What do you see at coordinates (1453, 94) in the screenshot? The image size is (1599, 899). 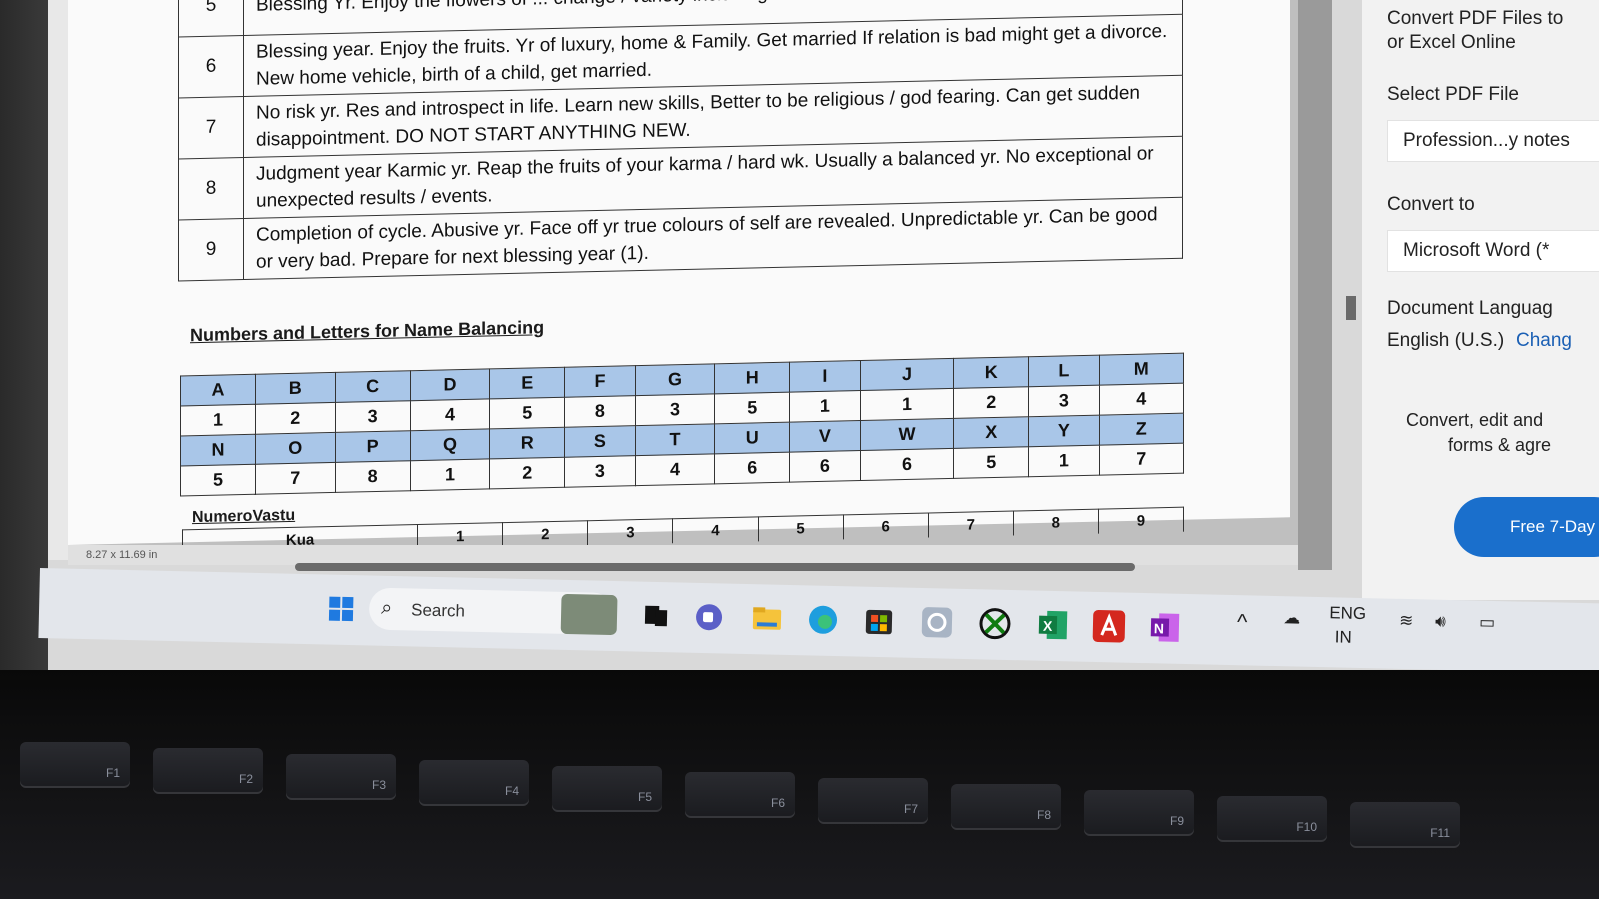 I see `select-file-label: Select PDF File` at bounding box center [1453, 94].